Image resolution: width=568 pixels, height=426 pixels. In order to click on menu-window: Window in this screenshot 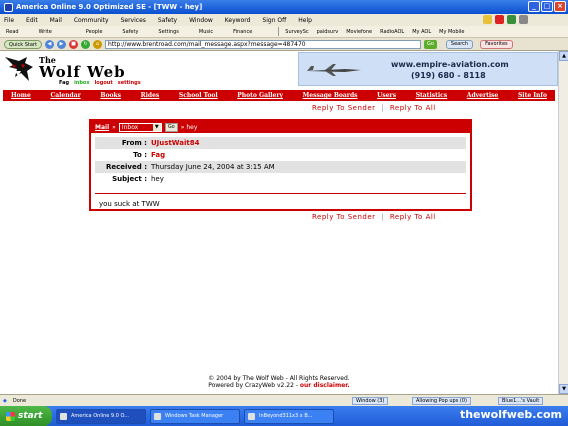, I will do `click(201, 20)`.